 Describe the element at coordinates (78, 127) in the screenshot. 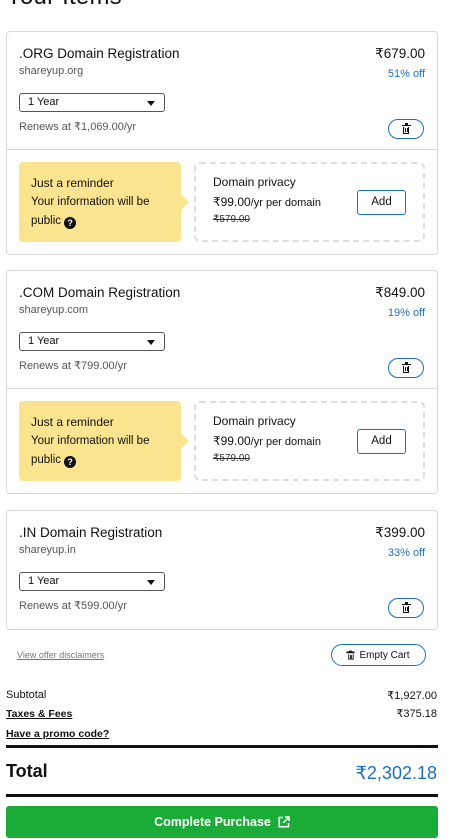

I see `renewal-text: Renews at ₹1,069.00/yr` at that location.